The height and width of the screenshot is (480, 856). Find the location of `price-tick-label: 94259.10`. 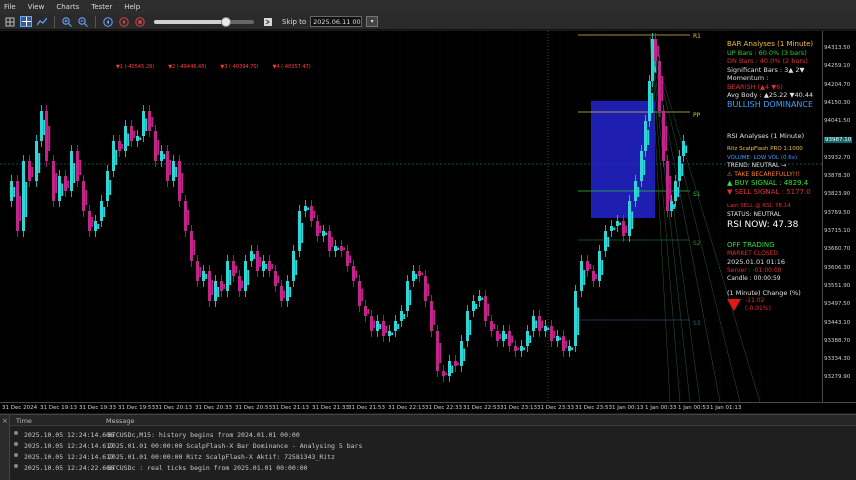

price-tick-label: 94259.10 is located at coordinates (837, 66).